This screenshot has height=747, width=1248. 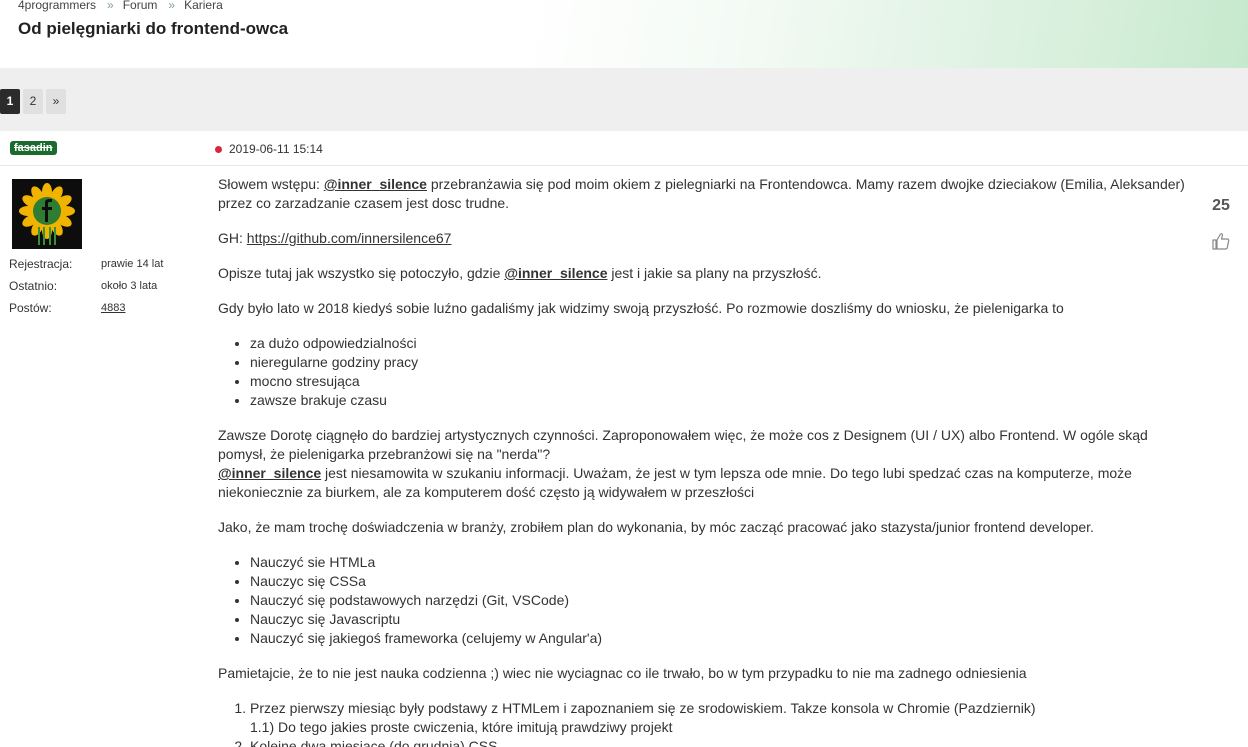 I want to click on text: Słowem wstępu:, so click(x=271, y=184).